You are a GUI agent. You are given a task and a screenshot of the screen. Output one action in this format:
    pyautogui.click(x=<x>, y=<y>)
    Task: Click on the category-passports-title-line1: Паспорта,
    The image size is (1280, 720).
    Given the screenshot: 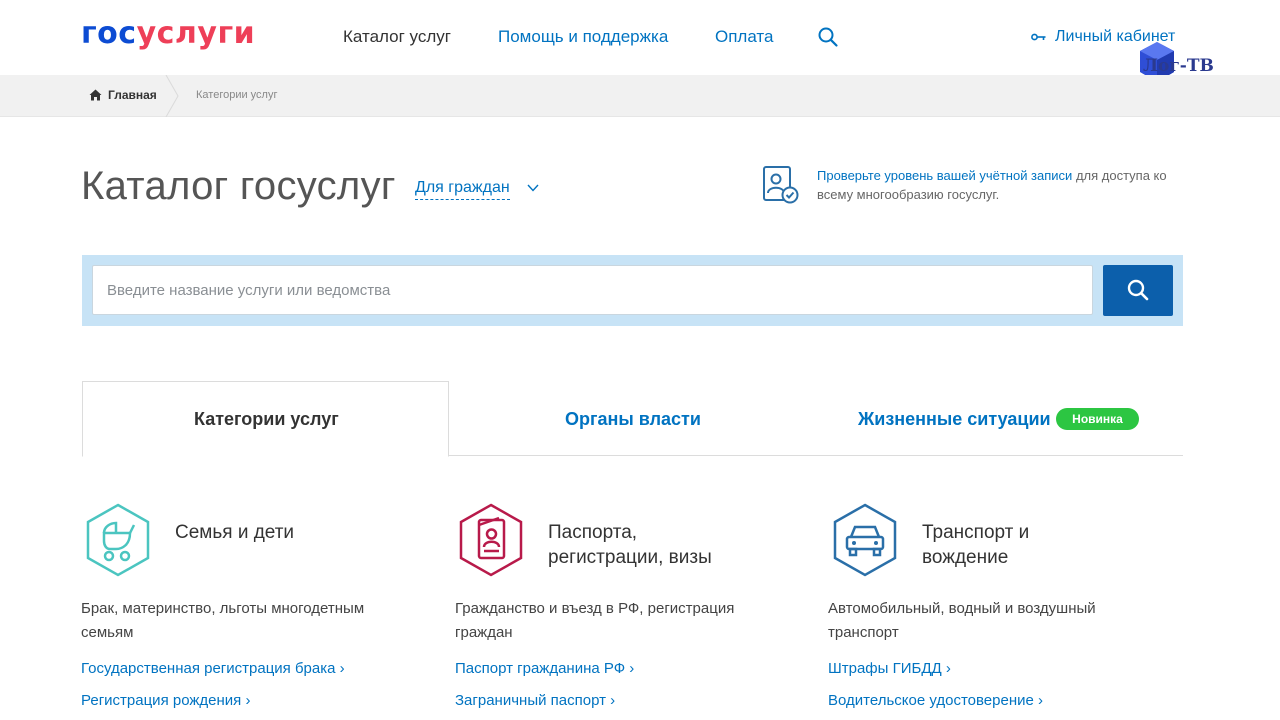 What is the action you would take?
    pyautogui.click(x=593, y=532)
    